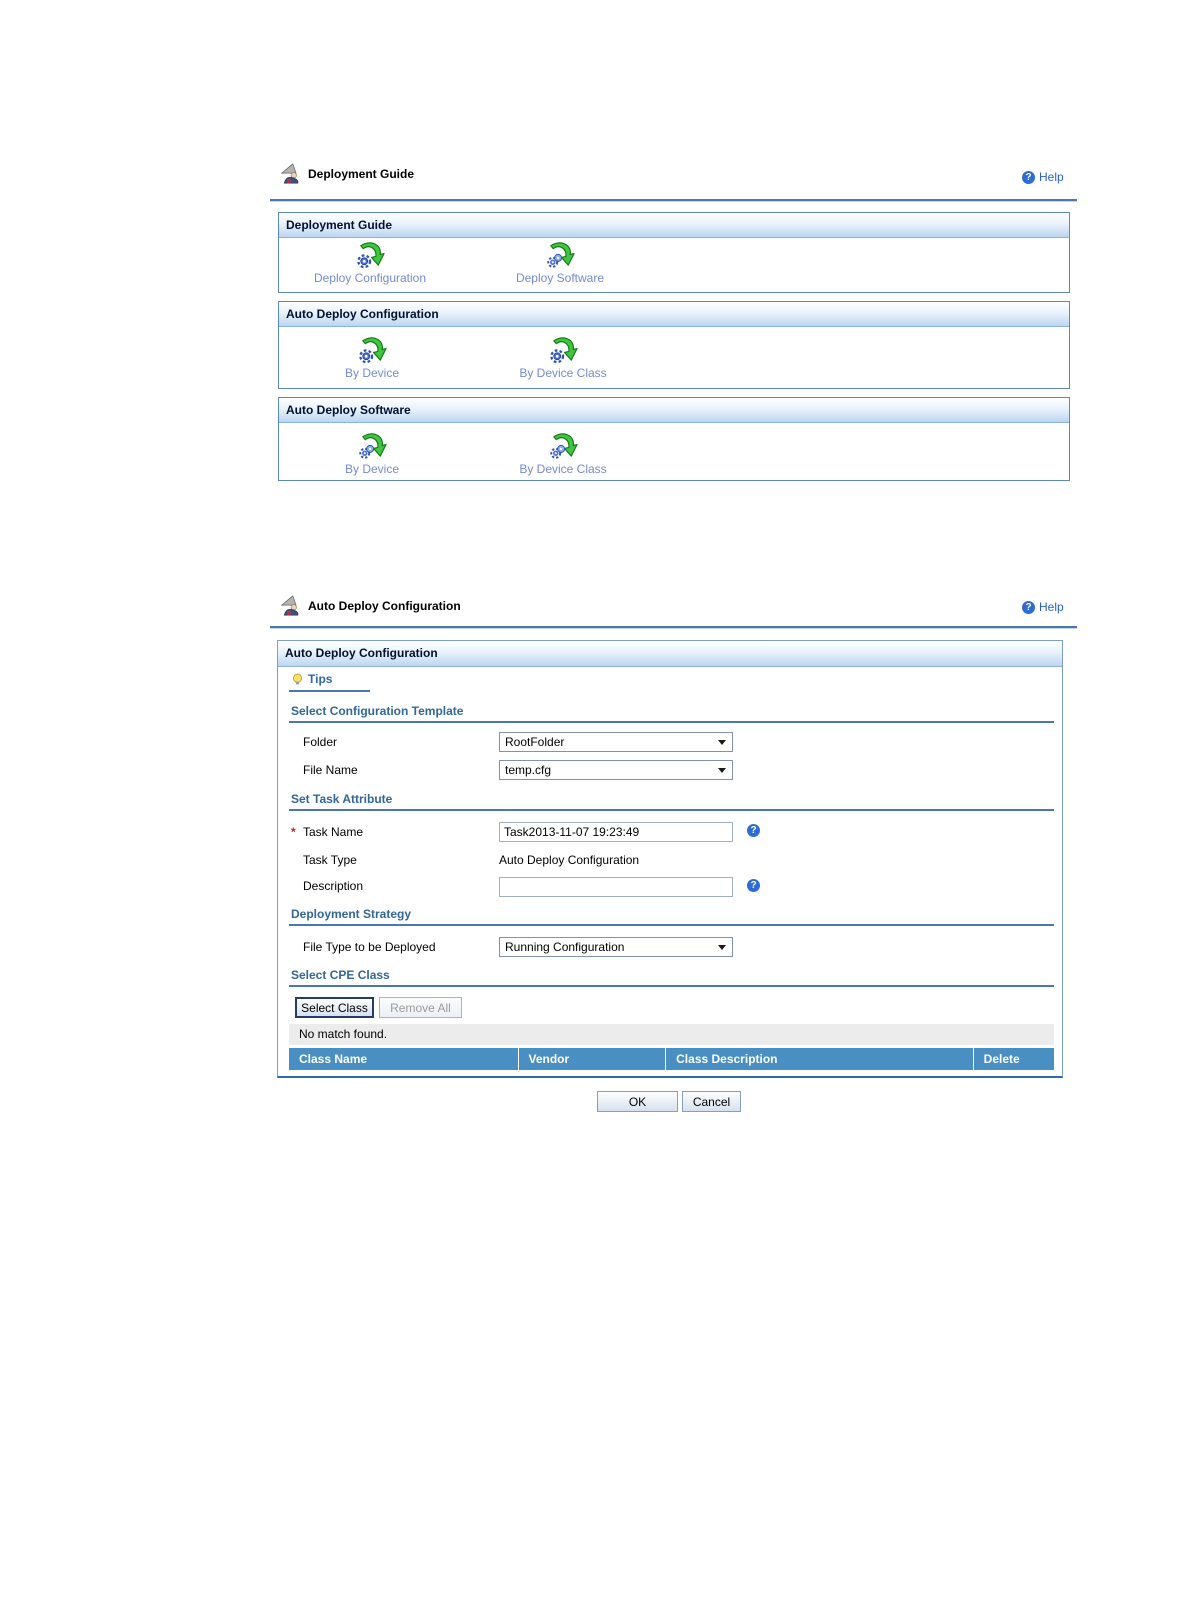 This screenshot has height=1616, width=1190. I want to click on panel-header: Auto Deploy Configuration, so click(670, 654).